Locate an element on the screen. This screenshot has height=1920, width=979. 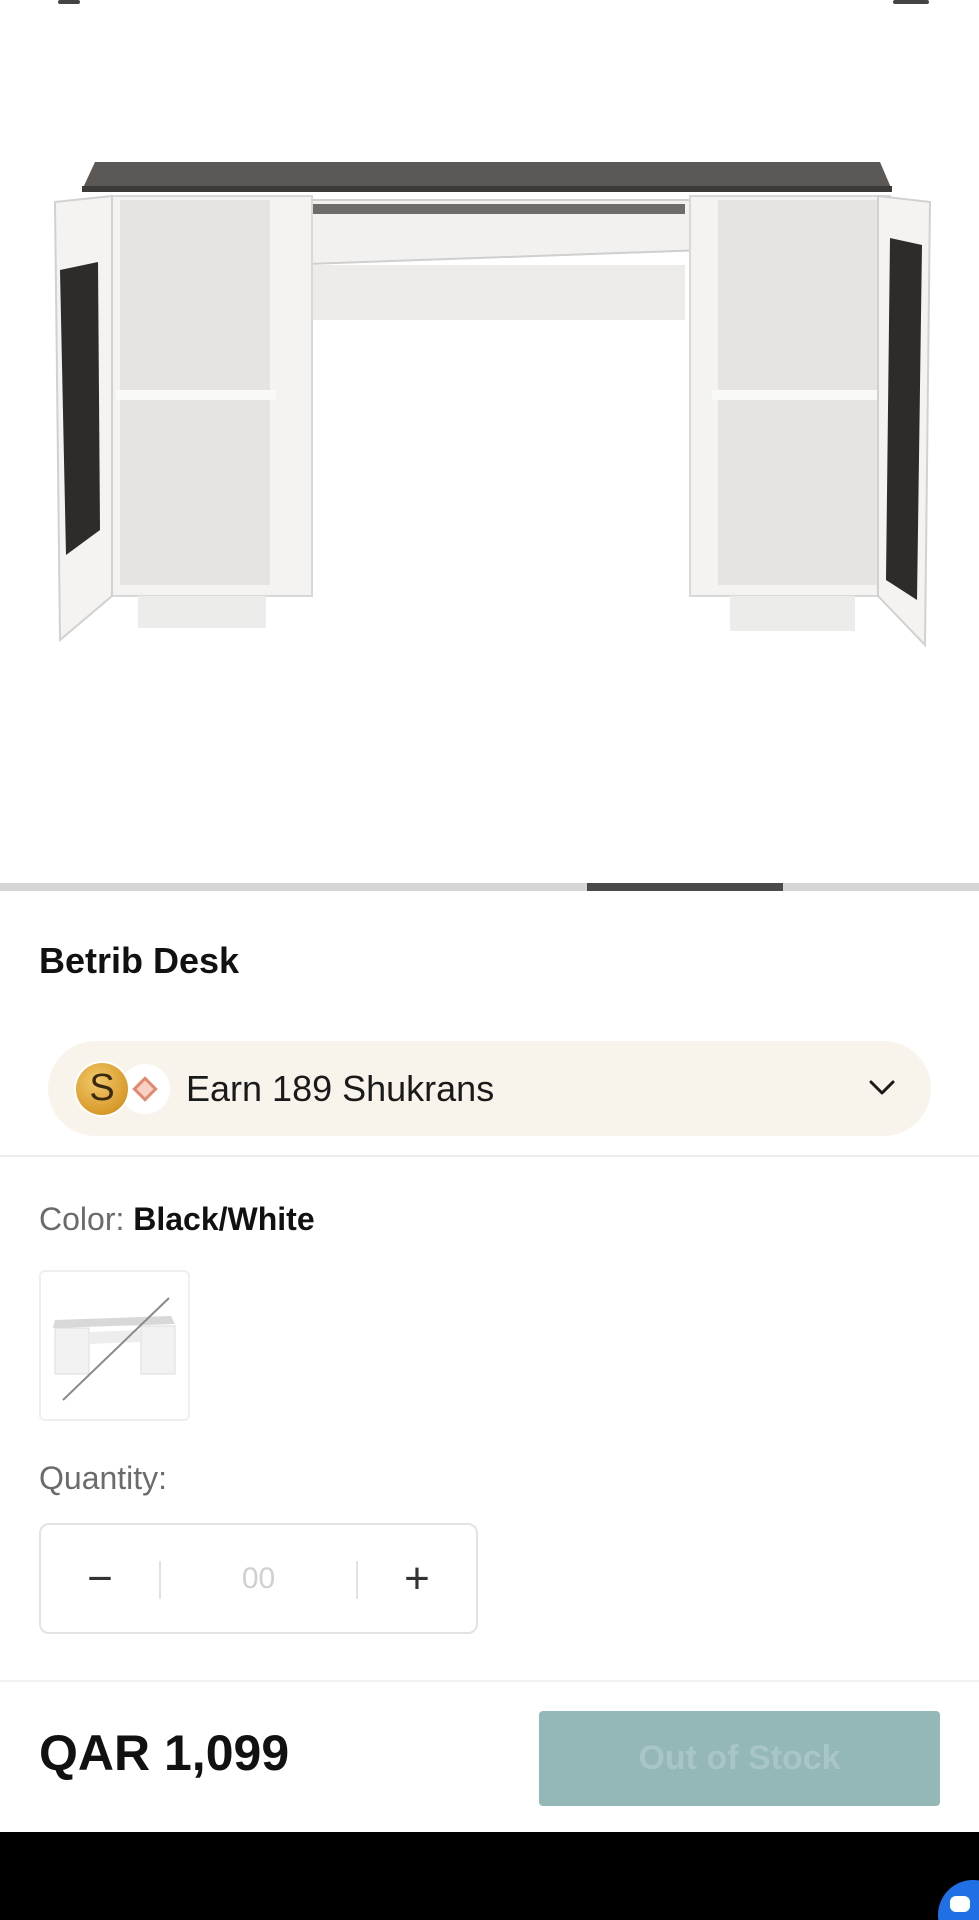
increment-button: + is located at coordinates (417, 1578).